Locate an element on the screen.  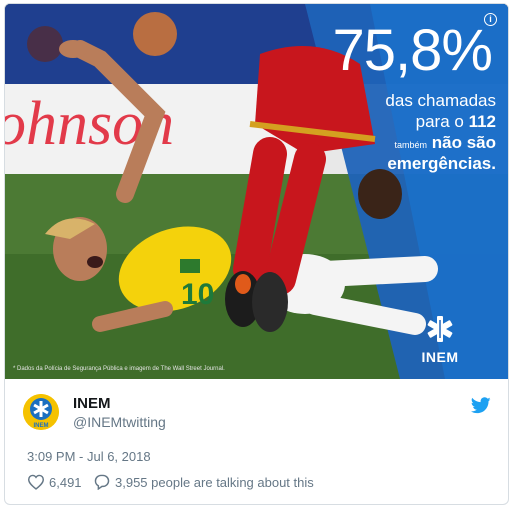
like-count: 6,491 is located at coordinates (65, 482).